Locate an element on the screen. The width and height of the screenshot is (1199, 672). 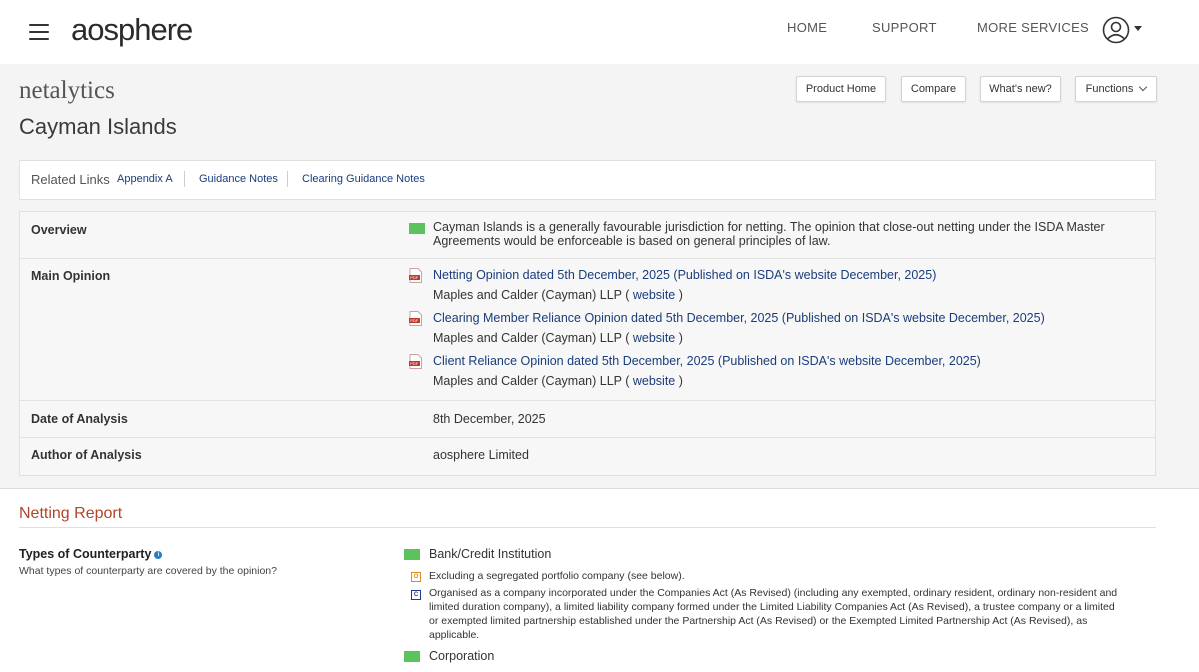
date-label: Date of Analysis is located at coordinates (79, 419).